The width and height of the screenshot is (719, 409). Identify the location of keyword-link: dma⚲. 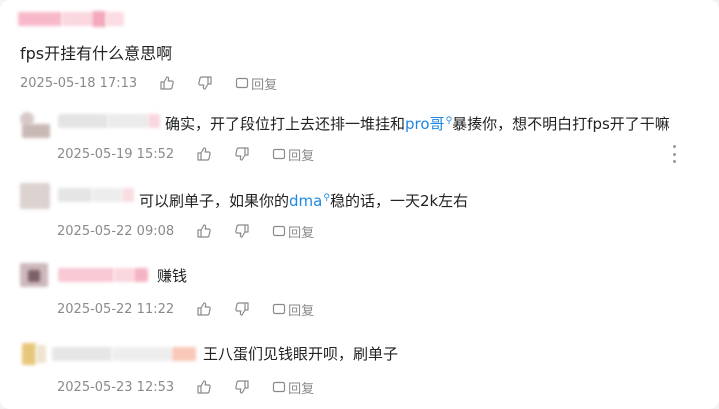
(309, 201).